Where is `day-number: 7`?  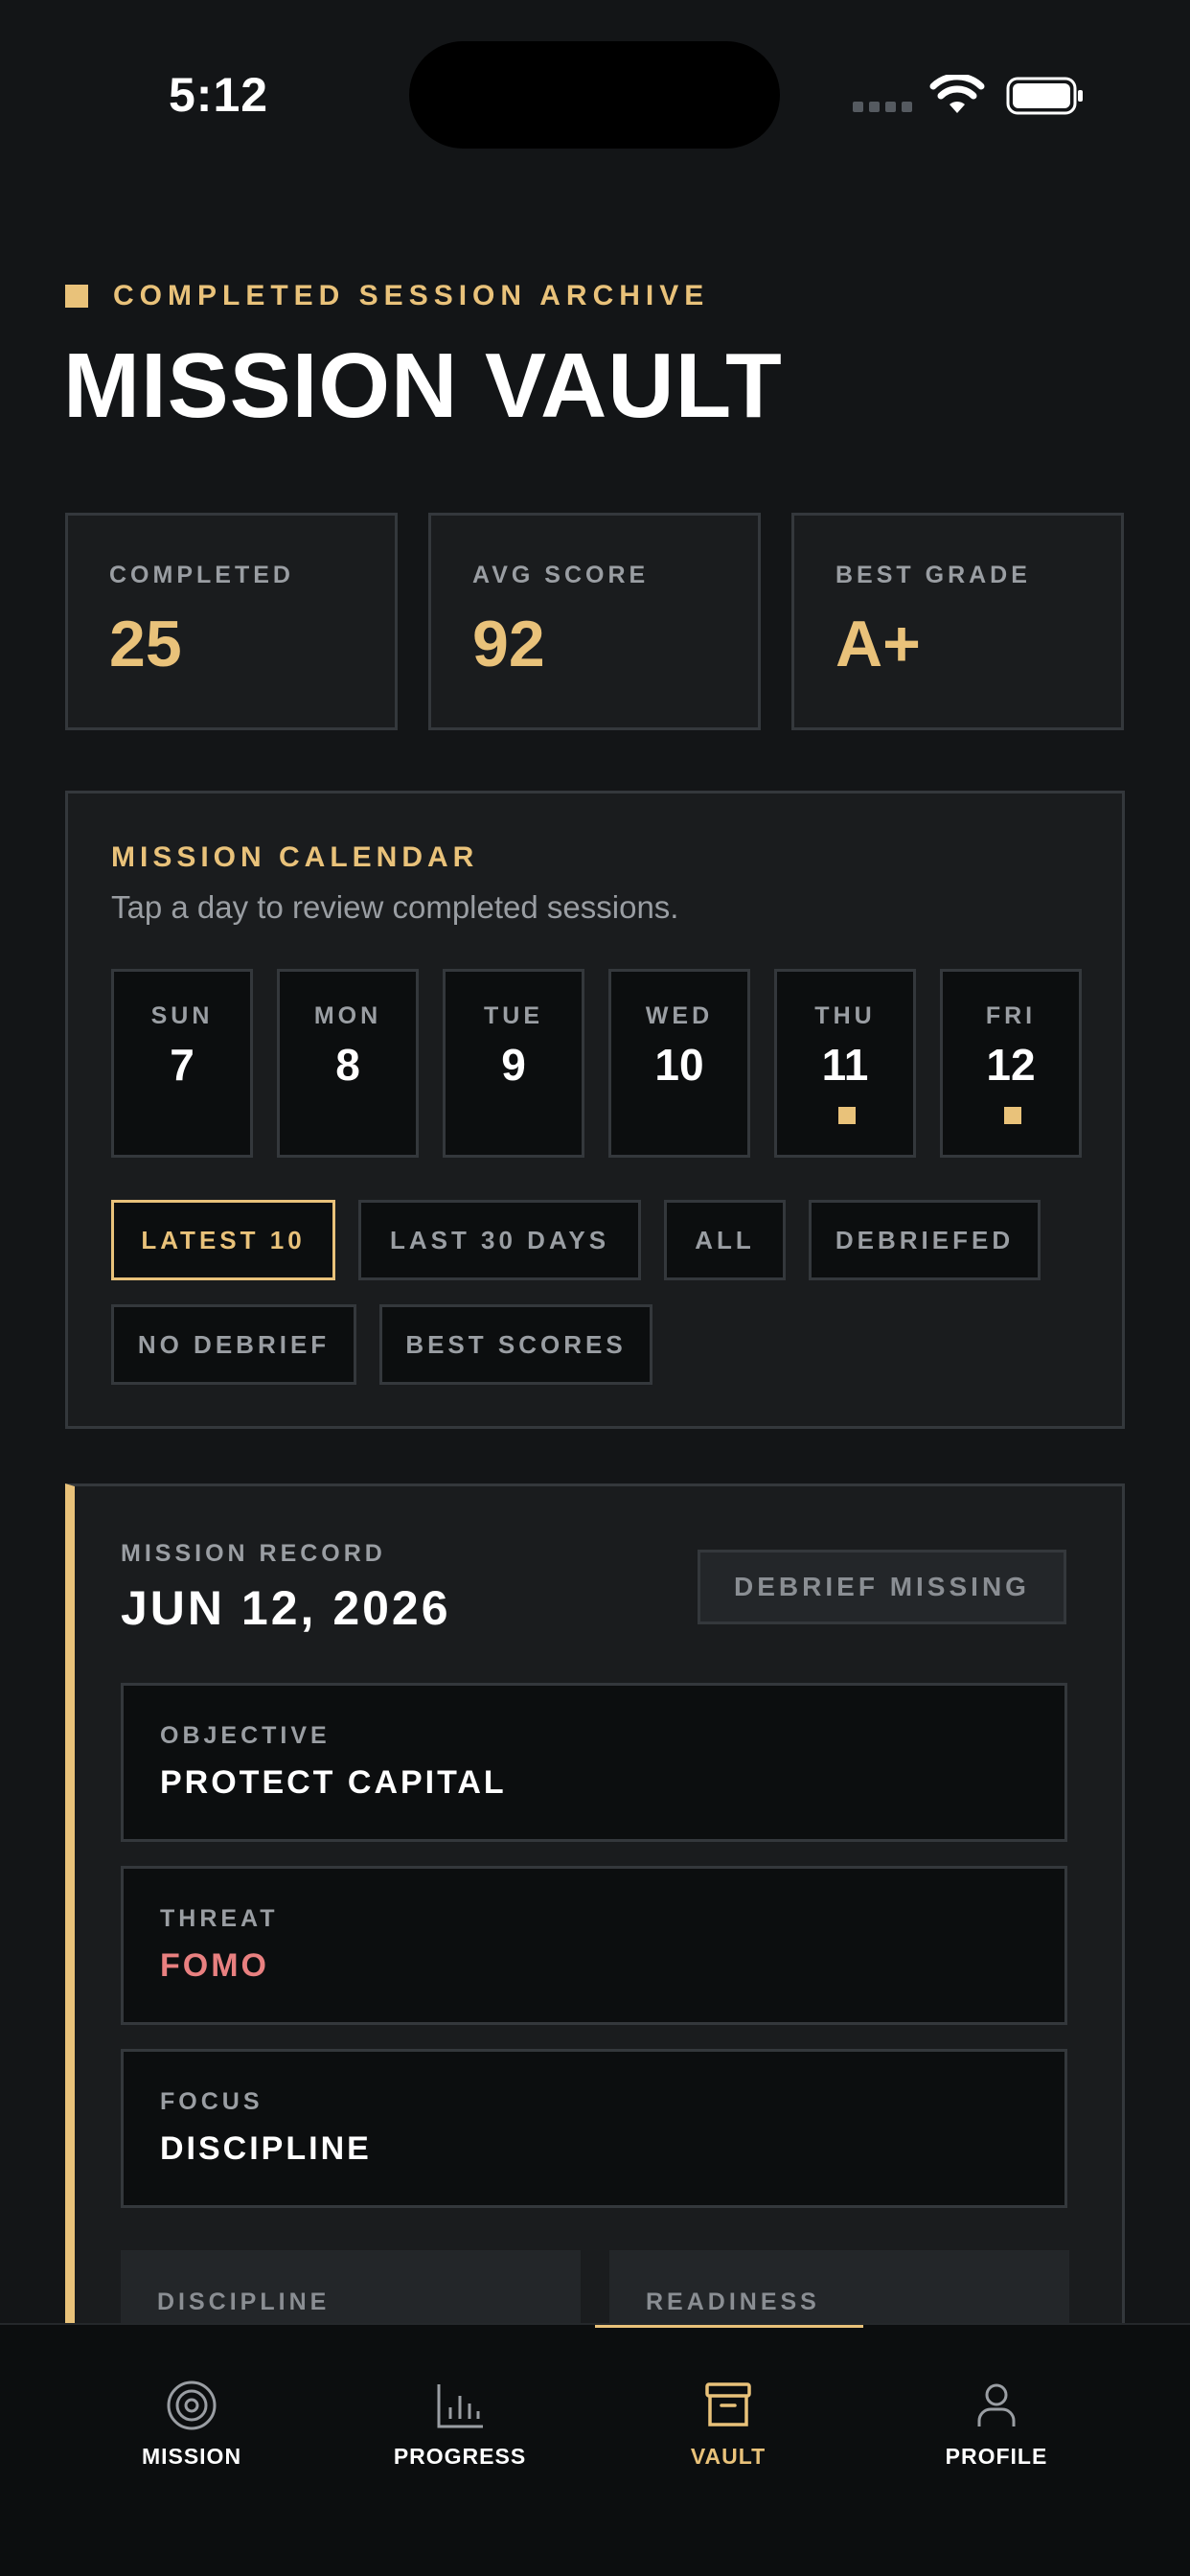 day-number: 7 is located at coordinates (183, 1065).